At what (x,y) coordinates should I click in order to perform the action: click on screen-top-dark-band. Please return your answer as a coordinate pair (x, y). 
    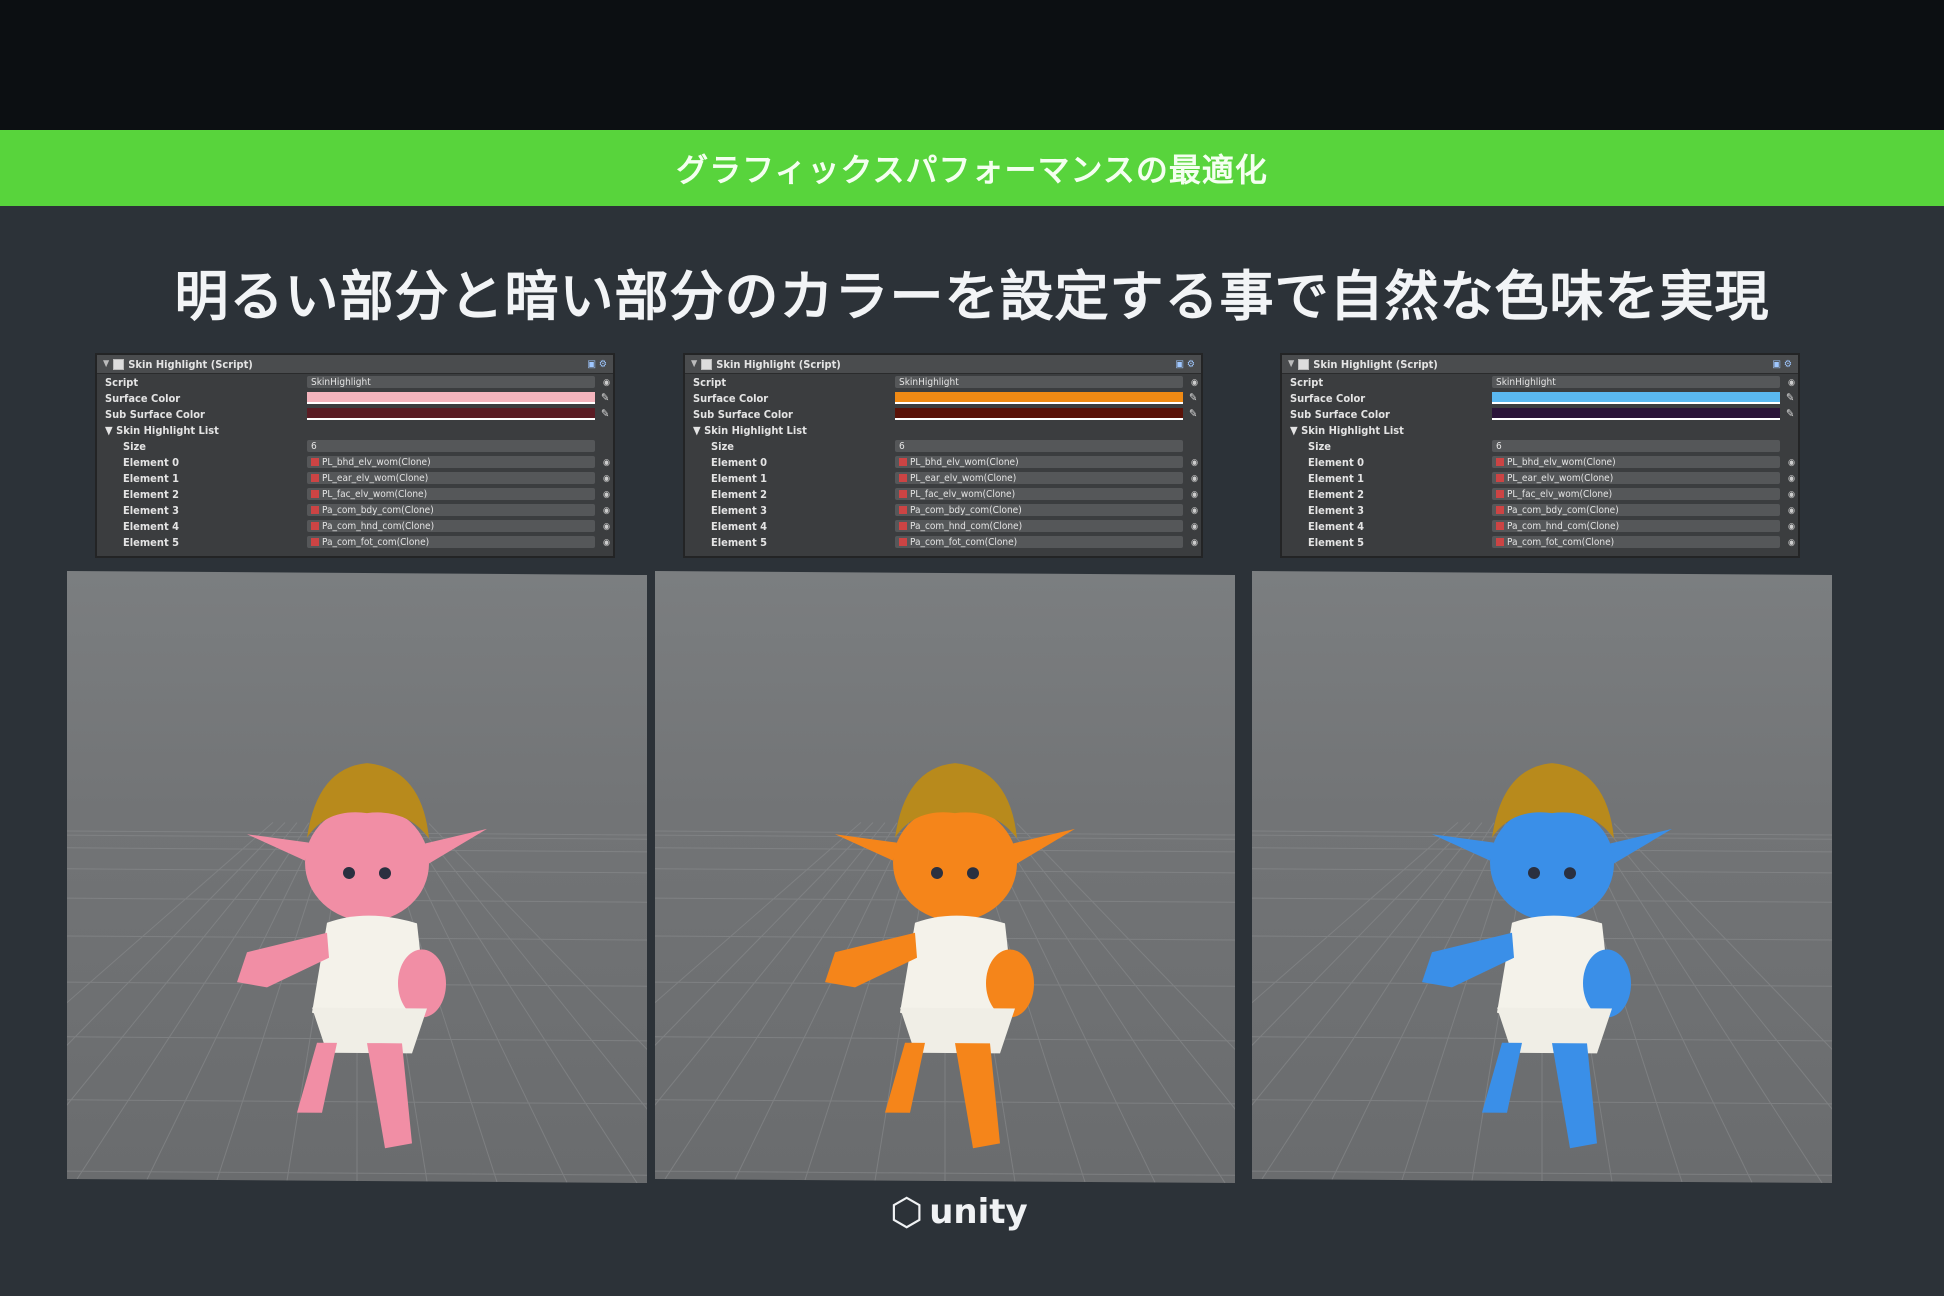
    Looking at the image, I should click on (972, 65).